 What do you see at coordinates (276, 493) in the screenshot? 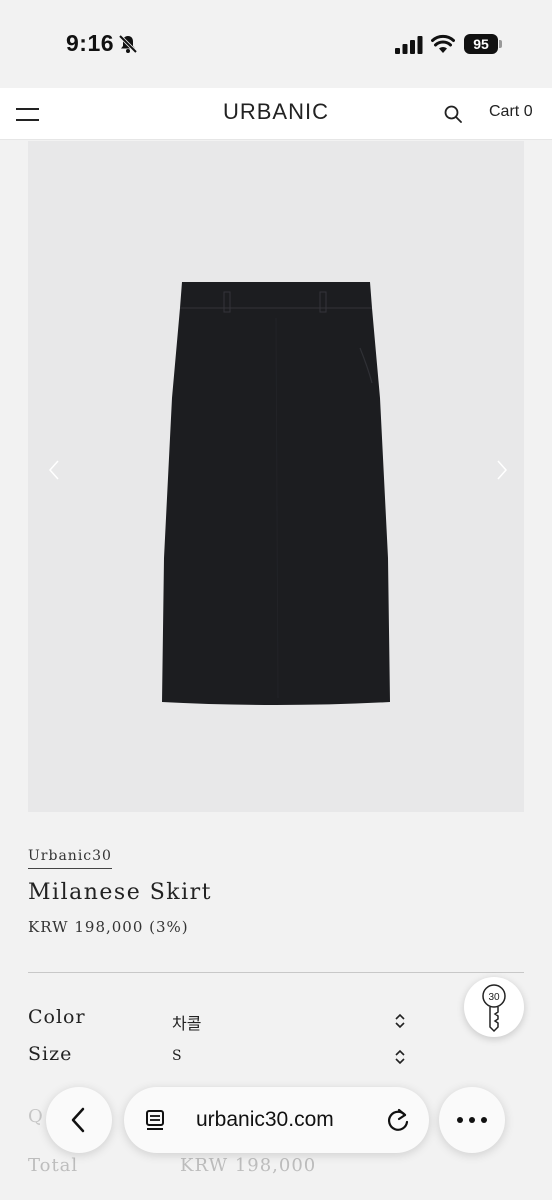
I see `skirt-product-photo` at bounding box center [276, 493].